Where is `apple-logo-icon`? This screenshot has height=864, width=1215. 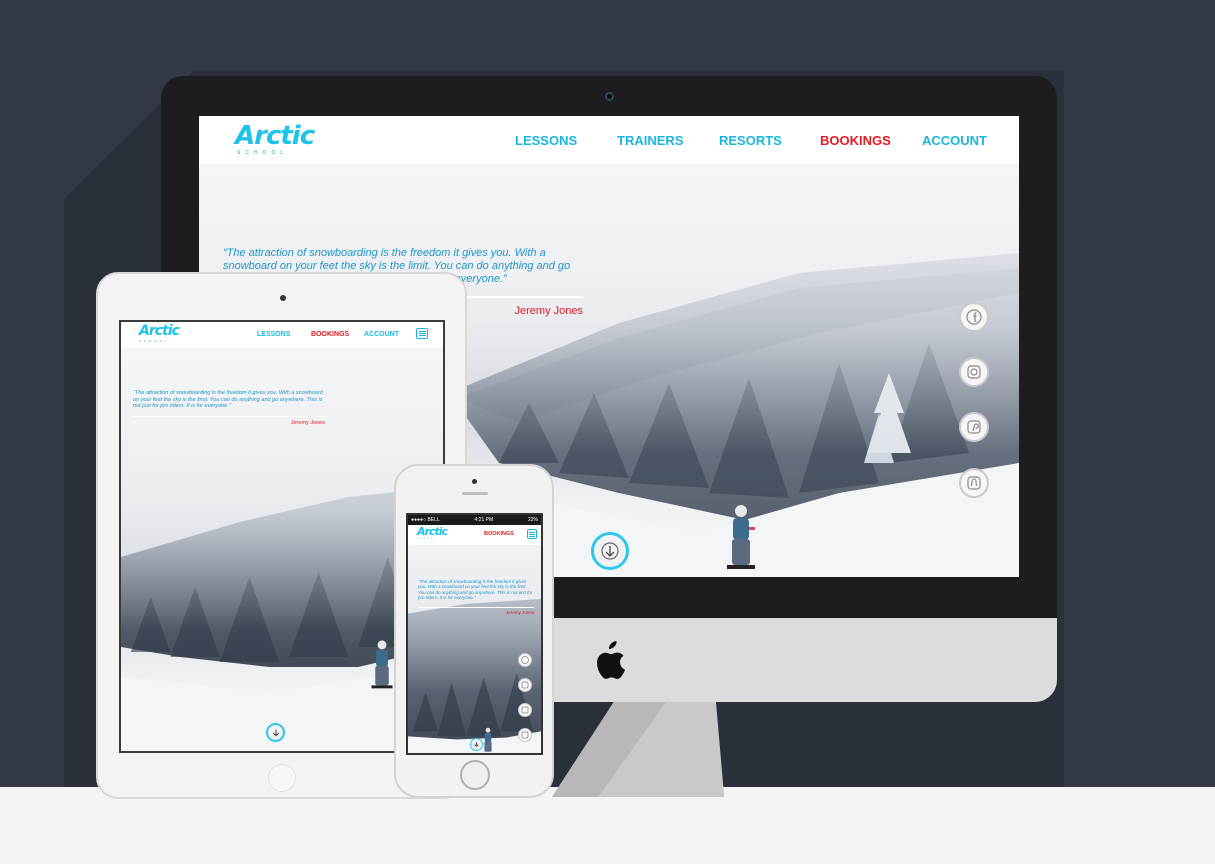 apple-logo-icon is located at coordinates (611, 660).